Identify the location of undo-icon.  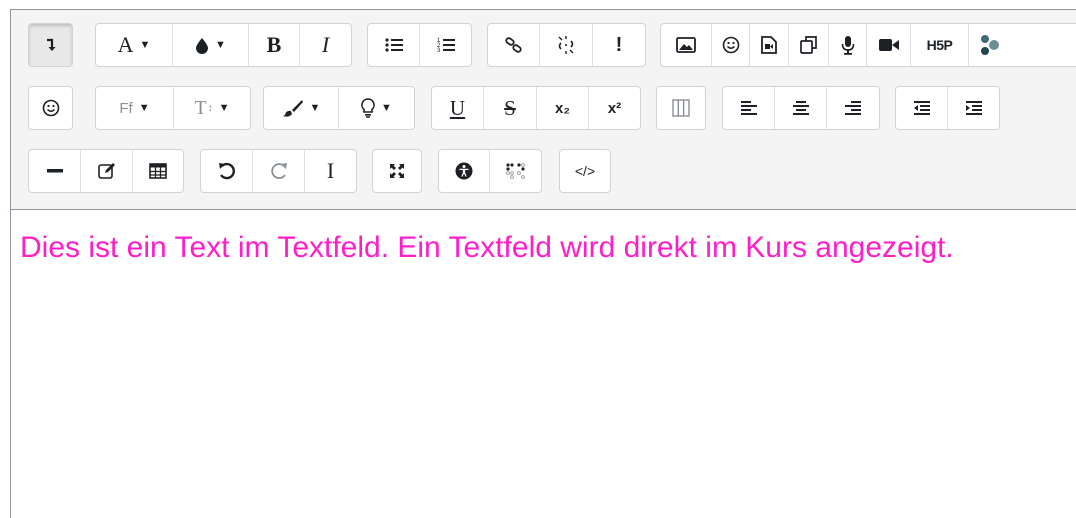
(227, 171).